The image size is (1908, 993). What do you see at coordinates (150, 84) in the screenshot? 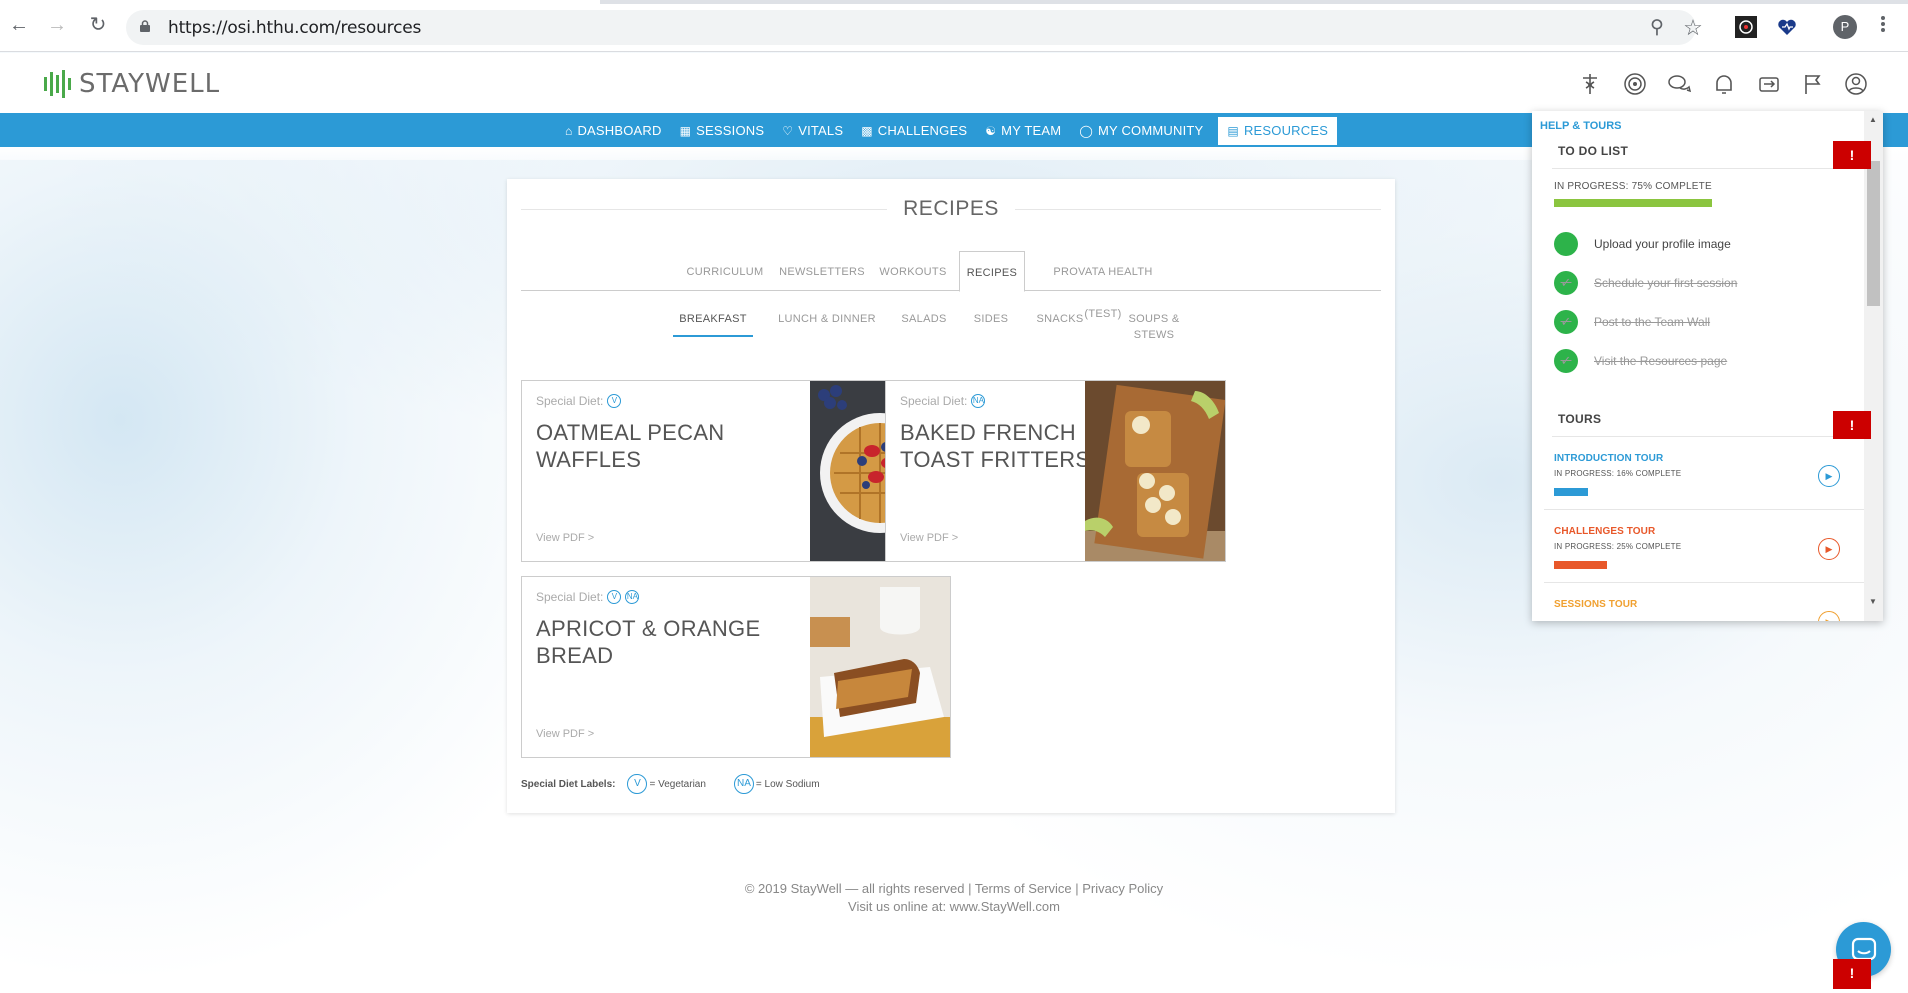
I see `logo-wordmark: STAYWELL` at bounding box center [150, 84].